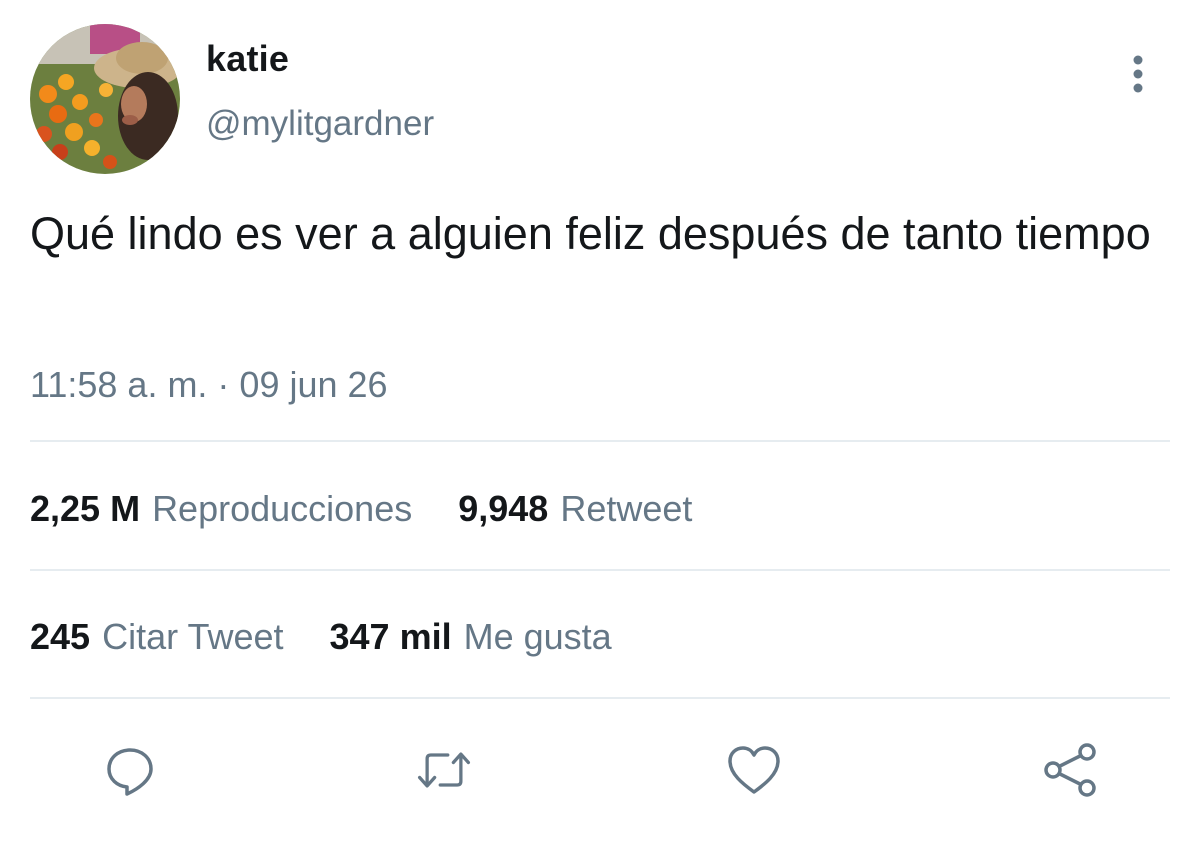 Image resolution: width=1200 pixels, height=857 pixels. Describe the element at coordinates (209, 385) in the screenshot. I see `tweet-timestamp: 11:58 a. m. · 09 jun 26` at that location.